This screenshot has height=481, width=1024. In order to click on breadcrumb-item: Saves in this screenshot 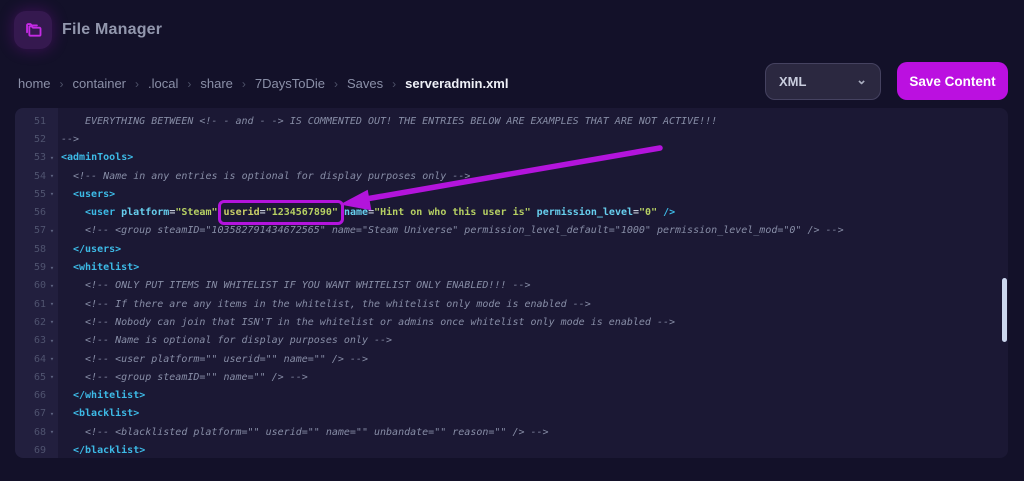, I will do `click(365, 83)`.